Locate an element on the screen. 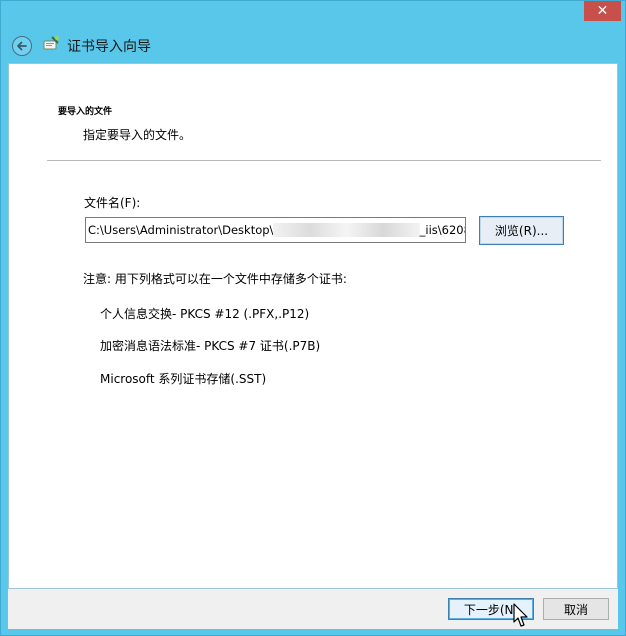 The image size is (626, 636). back-button is located at coordinates (22, 46).